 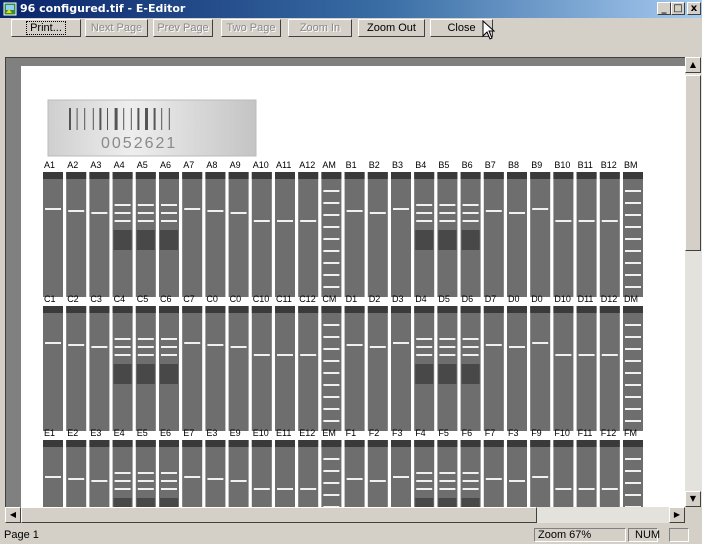 I want to click on lane-label: B12, so click(x=609, y=165).